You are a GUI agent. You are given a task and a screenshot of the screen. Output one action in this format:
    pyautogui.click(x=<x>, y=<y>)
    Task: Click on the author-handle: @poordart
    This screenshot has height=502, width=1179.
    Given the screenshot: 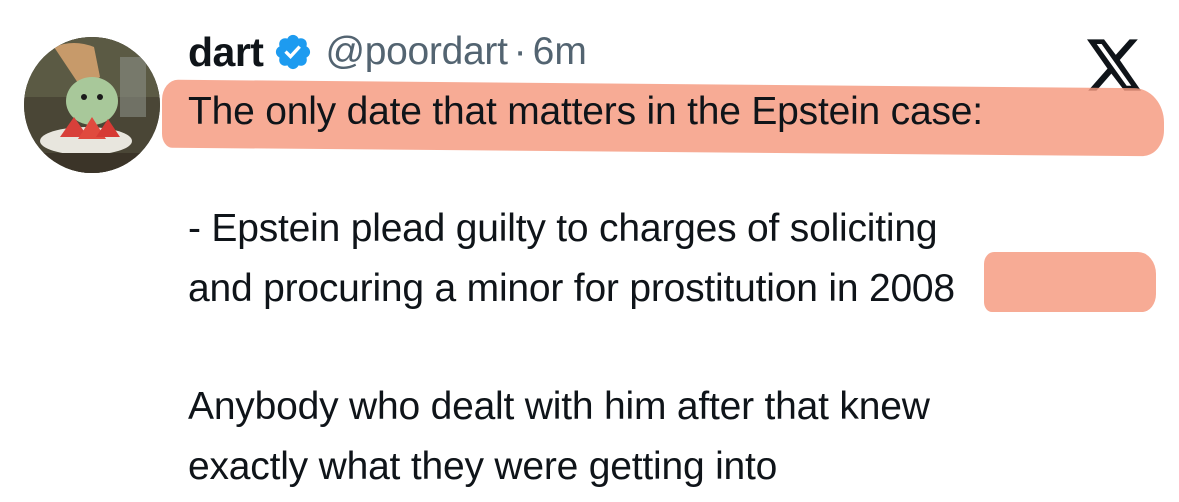 What is the action you would take?
    pyautogui.click(x=416, y=52)
    